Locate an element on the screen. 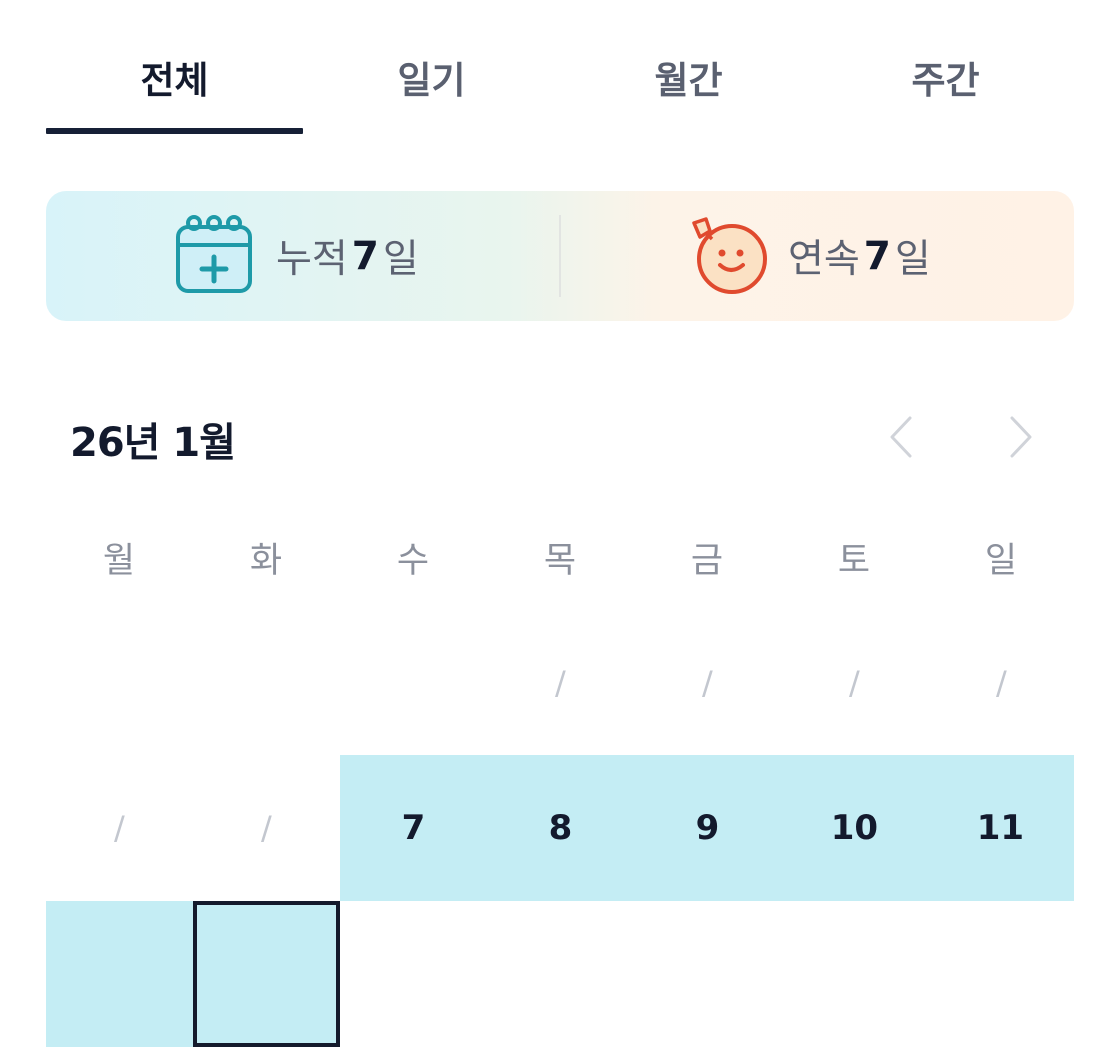 Image resolution: width=1120 pixels, height=1047 pixels. weekday-tue: 화 is located at coordinates (266, 561).